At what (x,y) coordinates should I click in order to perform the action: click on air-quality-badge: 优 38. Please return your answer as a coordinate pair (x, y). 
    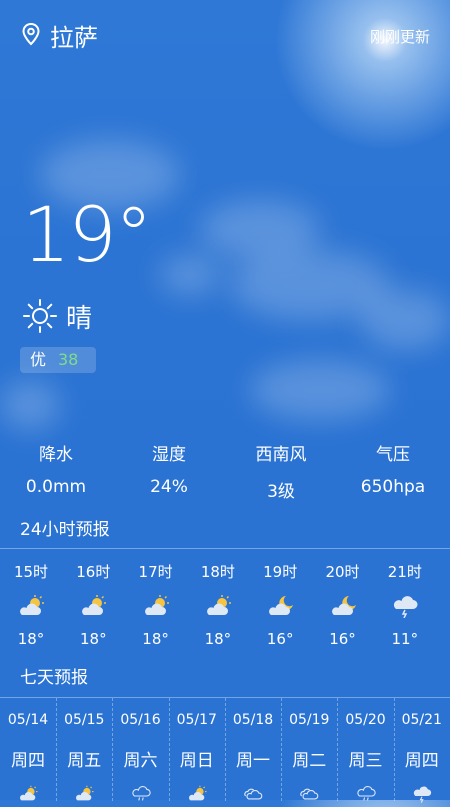
    Looking at the image, I should click on (58, 360).